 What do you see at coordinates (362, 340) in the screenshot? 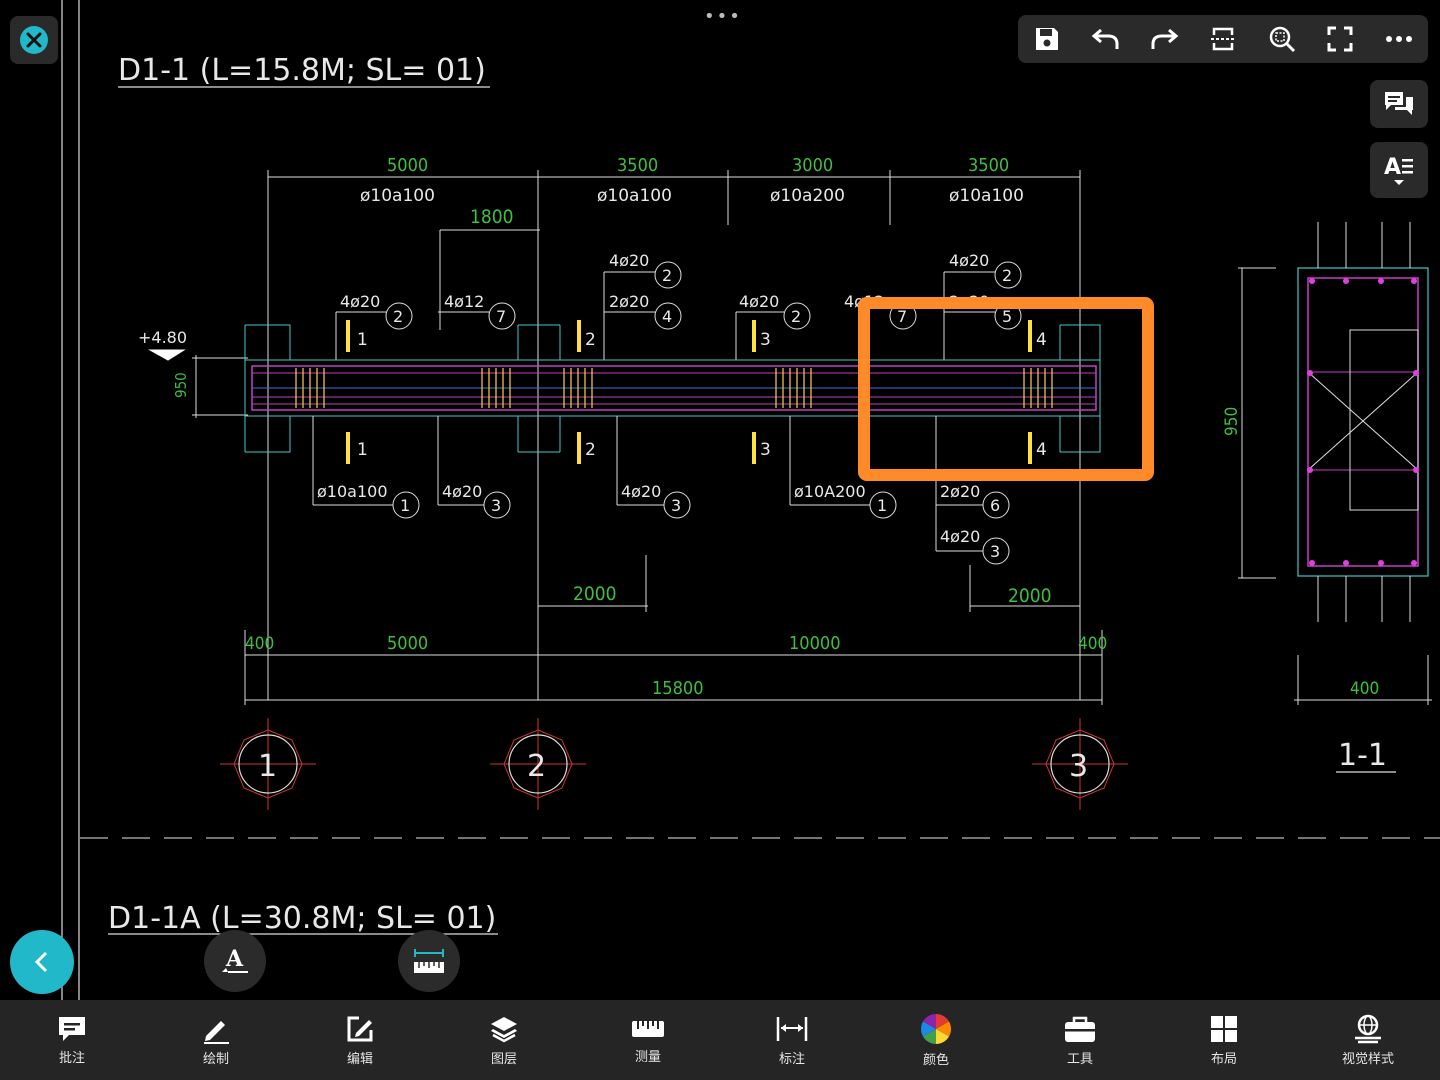
I see `section-mark-1-top: 1` at bounding box center [362, 340].